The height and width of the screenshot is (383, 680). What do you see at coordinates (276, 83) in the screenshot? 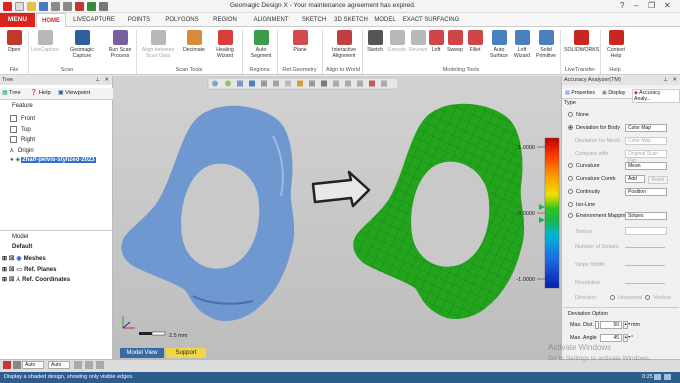
I see `select-mode-icon` at bounding box center [276, 83].